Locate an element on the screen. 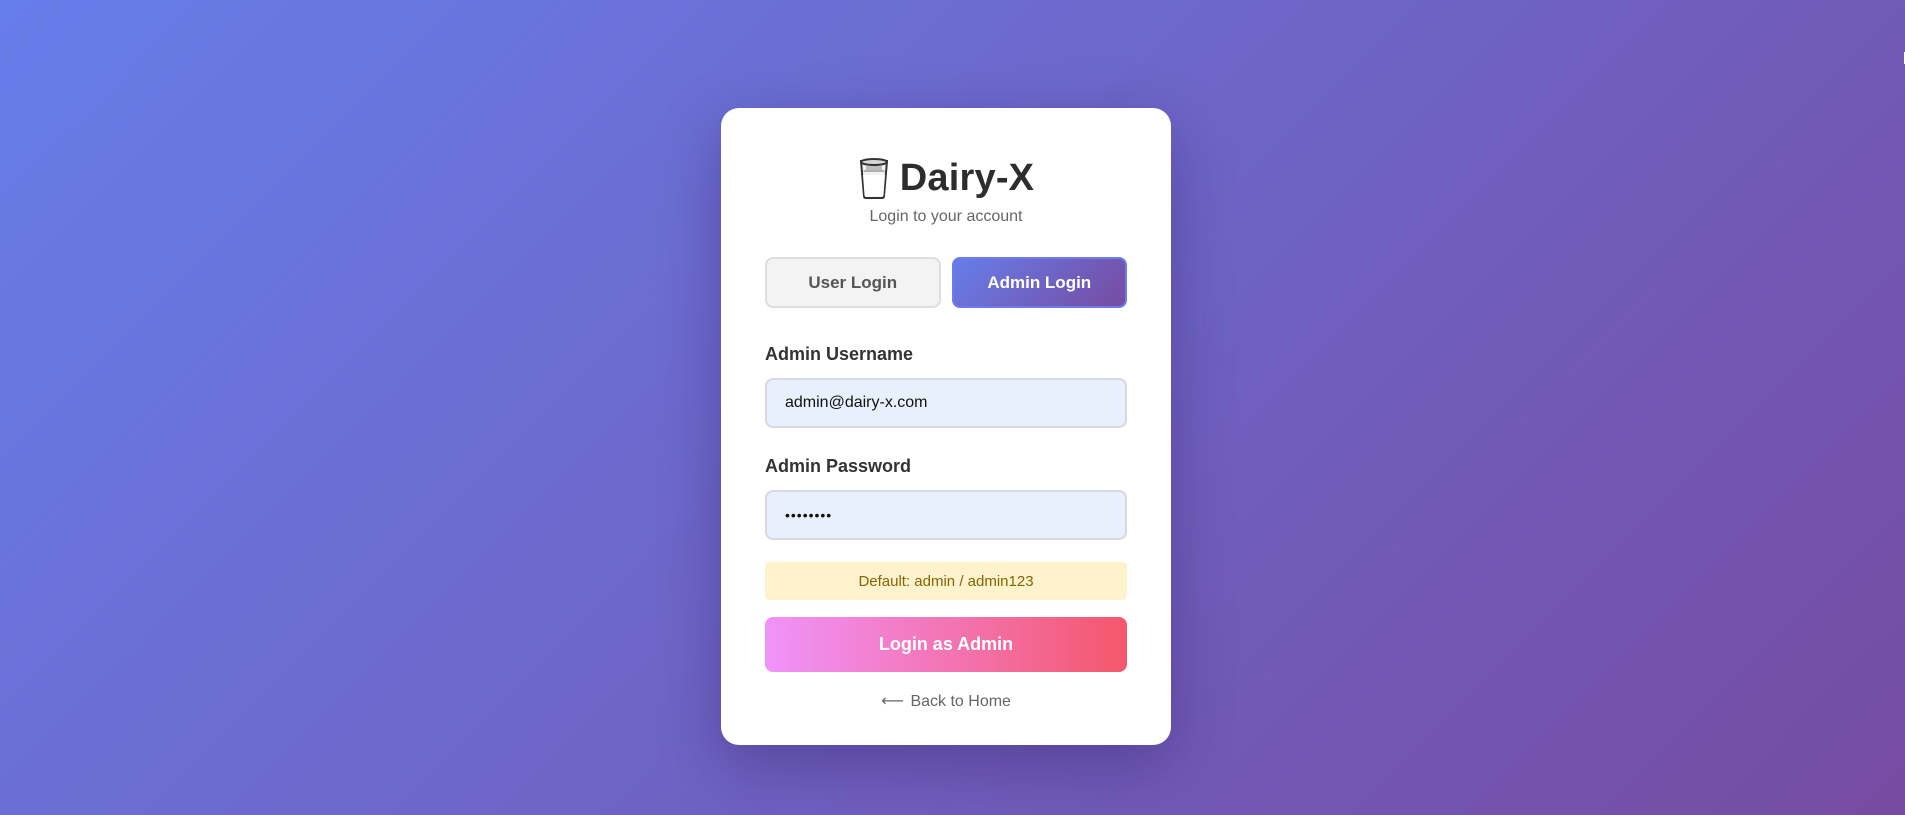 The image size is (1905, 815). brand-header: Dairy-X is located at coordinates (946, 178).